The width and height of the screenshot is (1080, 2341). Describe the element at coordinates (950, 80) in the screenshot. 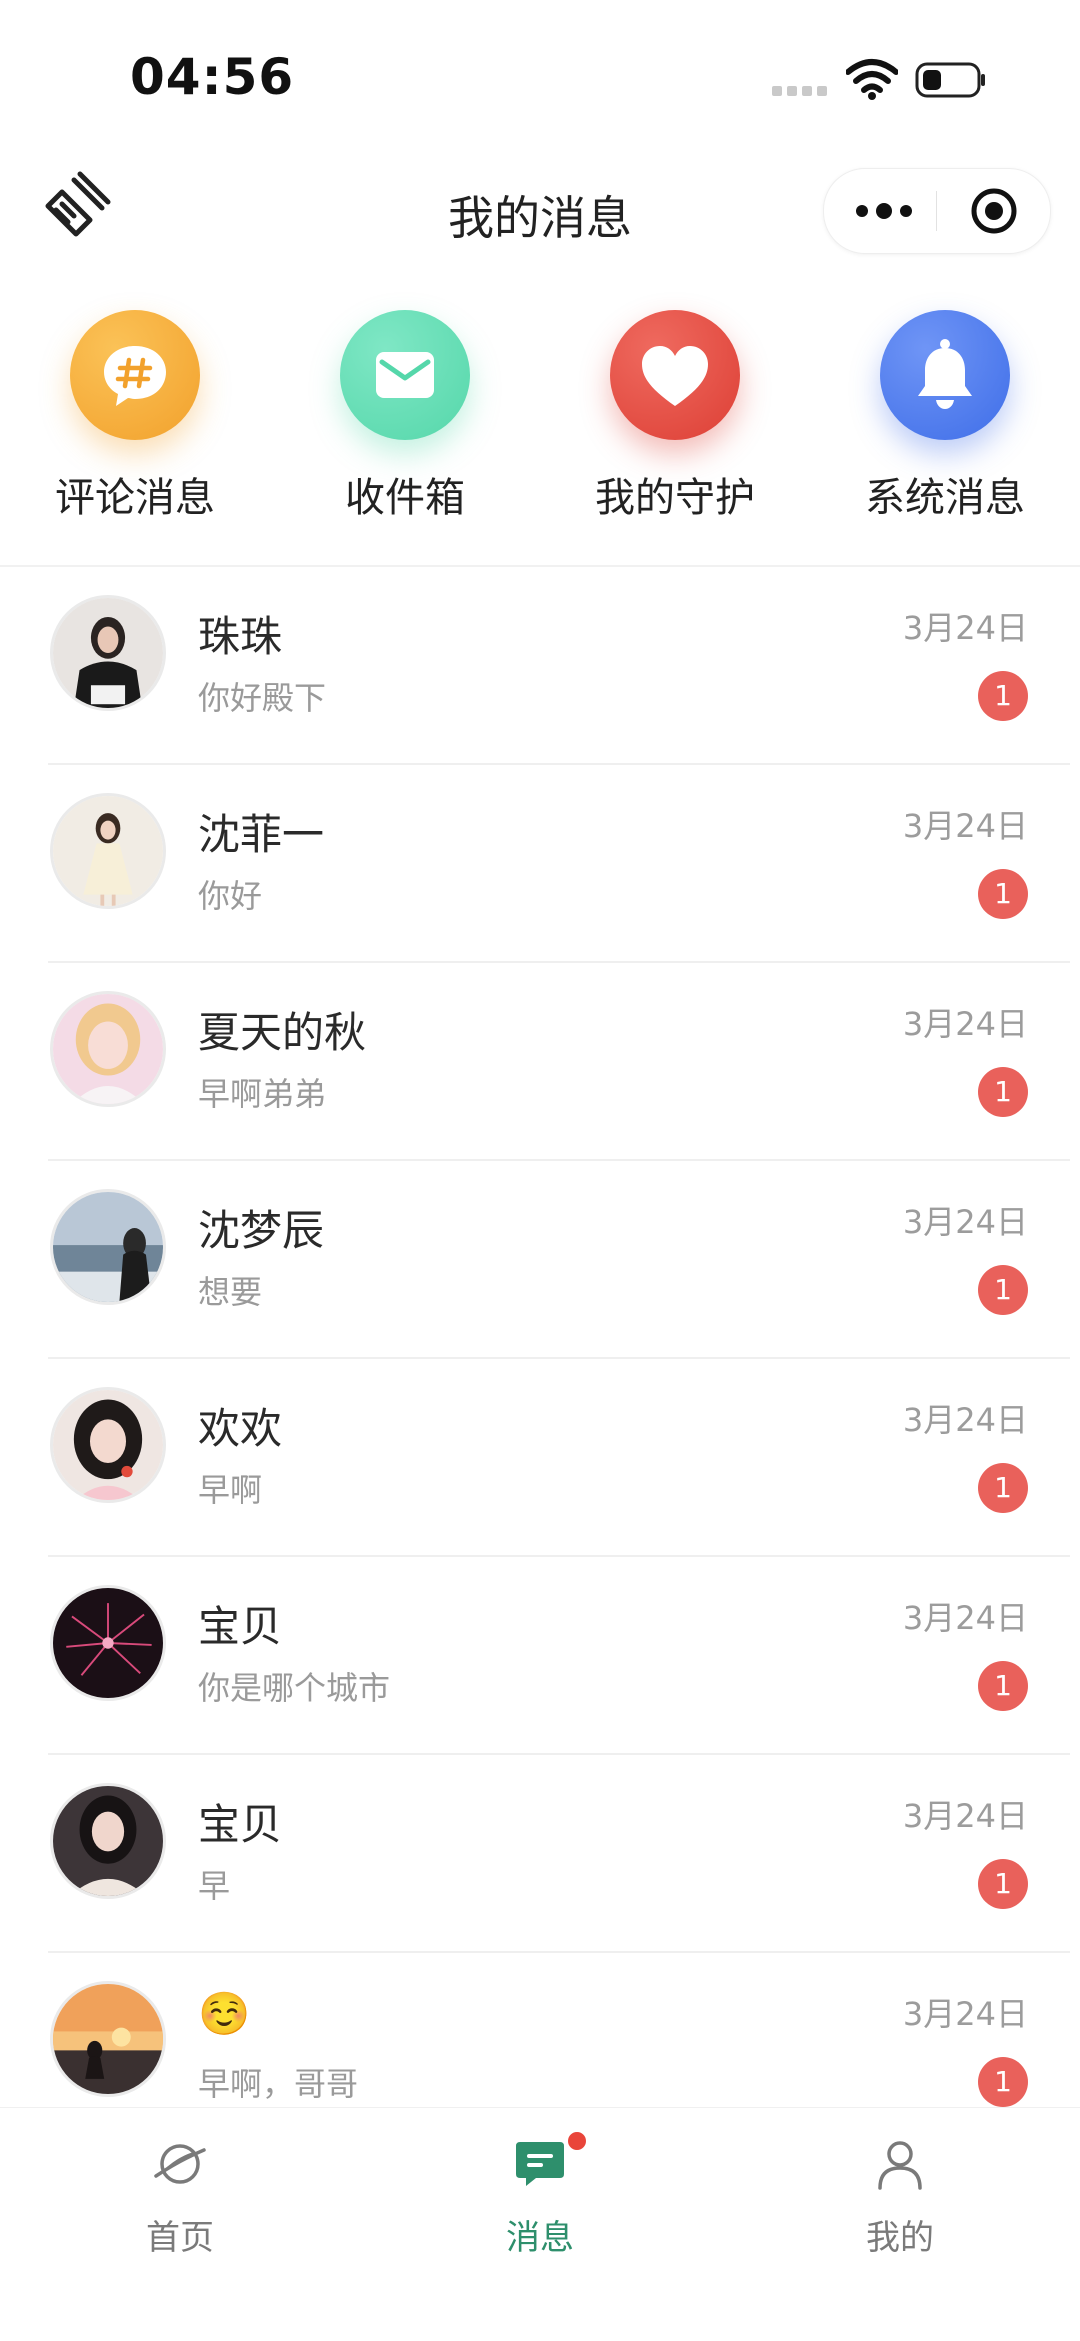

I see `battery-icon` at that location.